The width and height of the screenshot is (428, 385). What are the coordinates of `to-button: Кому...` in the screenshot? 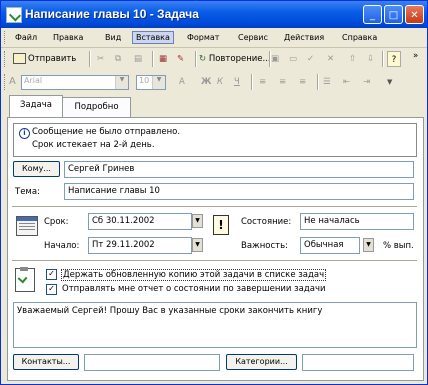 It's located at (36, 169).